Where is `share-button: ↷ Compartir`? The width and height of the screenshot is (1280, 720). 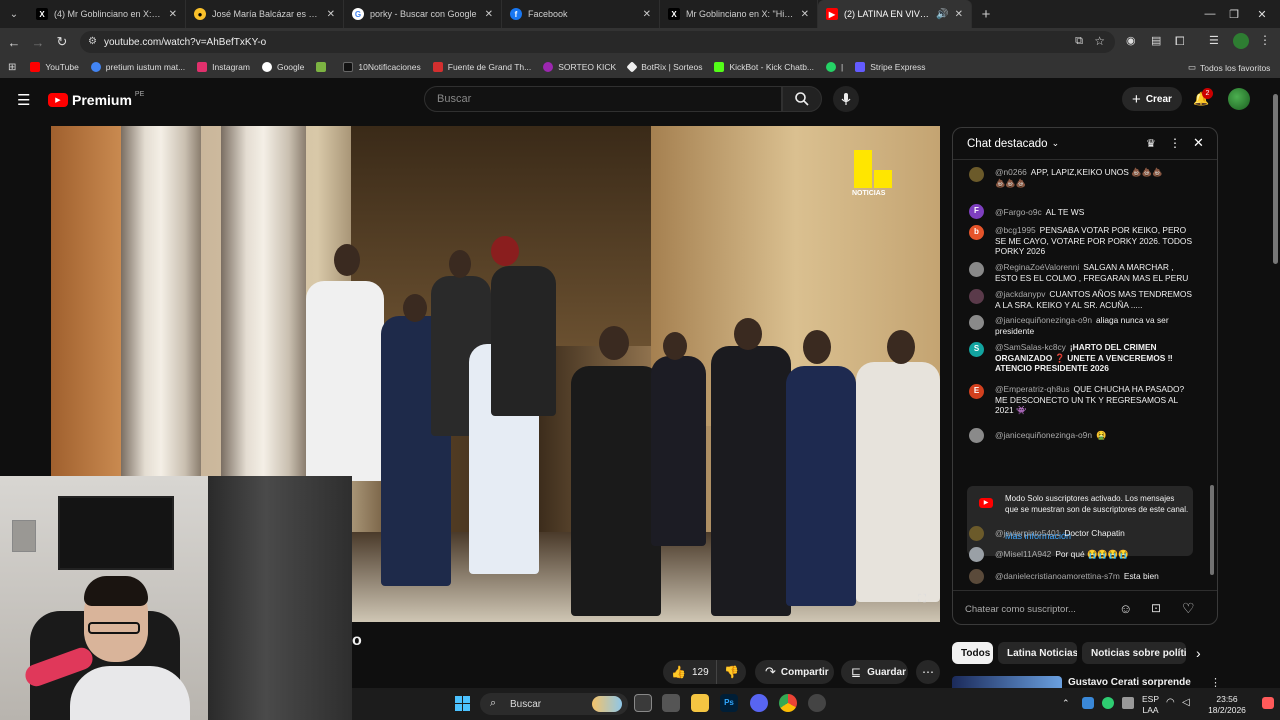
share-button: ↷ Compartir is located at coordinates (794, 672).